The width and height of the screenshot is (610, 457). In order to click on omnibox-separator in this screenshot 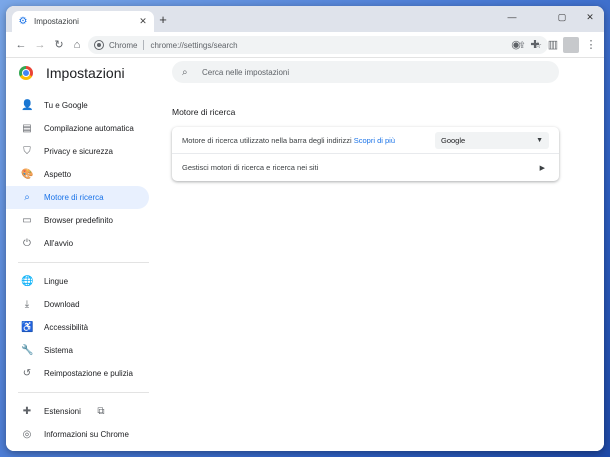, I will do `click(144, 45)`.